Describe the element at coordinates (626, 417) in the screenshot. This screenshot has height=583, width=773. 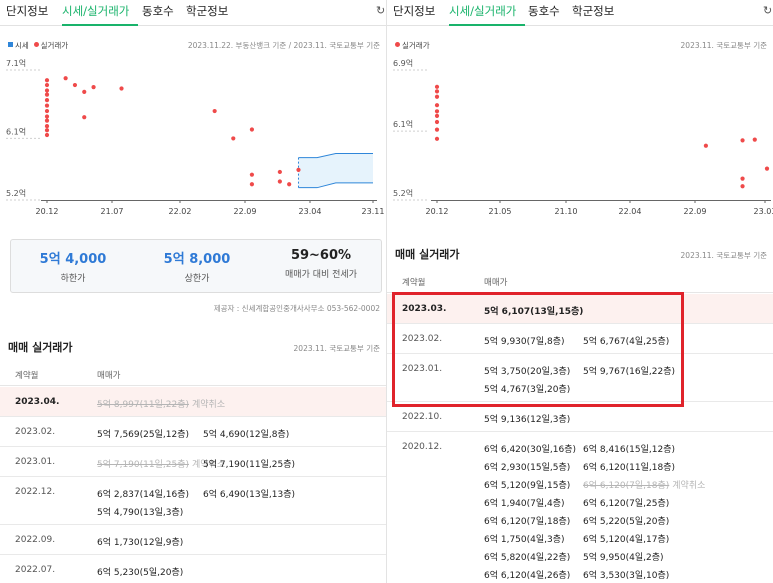
I see `row-deals: 5억 9,136(12일,3층)` at that location.